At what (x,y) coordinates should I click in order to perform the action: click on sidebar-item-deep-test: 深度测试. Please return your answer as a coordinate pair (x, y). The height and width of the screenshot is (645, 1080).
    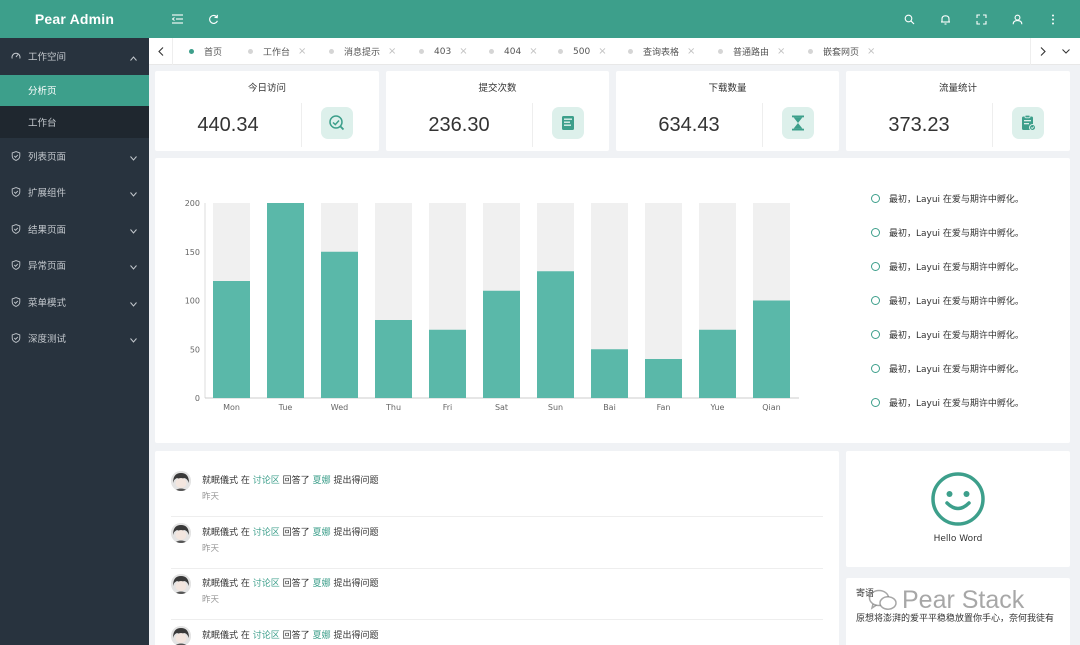
    Looking at the image, I should click on (74, 338).